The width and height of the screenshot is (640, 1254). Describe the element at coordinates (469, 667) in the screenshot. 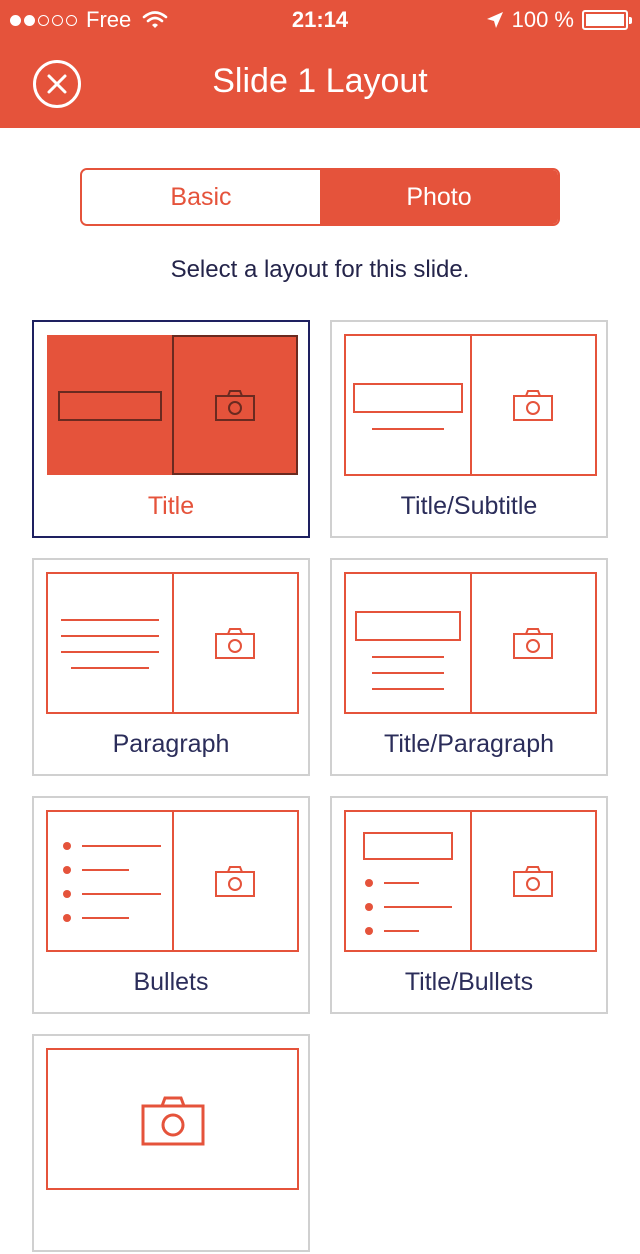

I see `layout-card-title-paragraph: Title/Paragraph` at that location.